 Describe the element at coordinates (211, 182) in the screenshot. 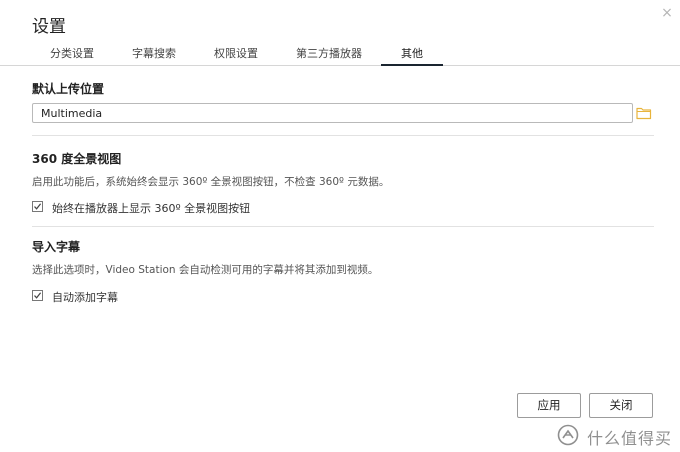

I see `panorama-description: 启用此功能后，系统始终会显示 360º 全景视图按钮，不检查 360º 元数据。` at that location.